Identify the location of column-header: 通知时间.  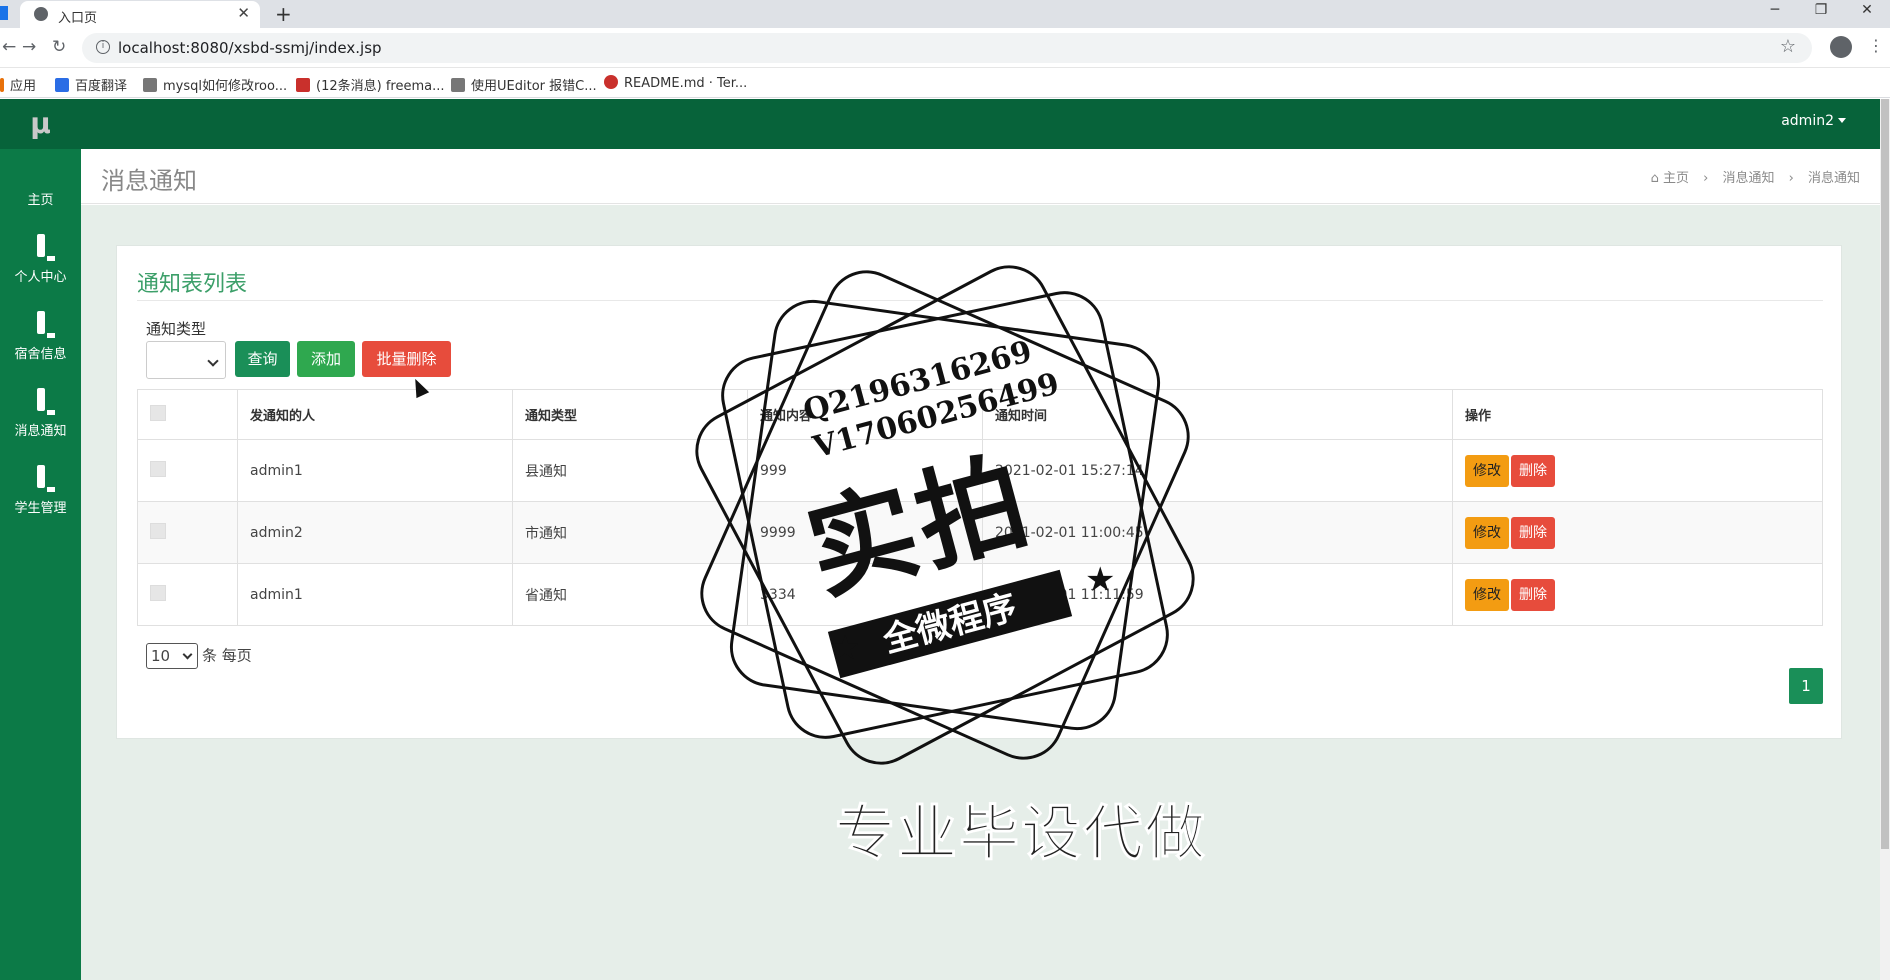
(1217, 414).